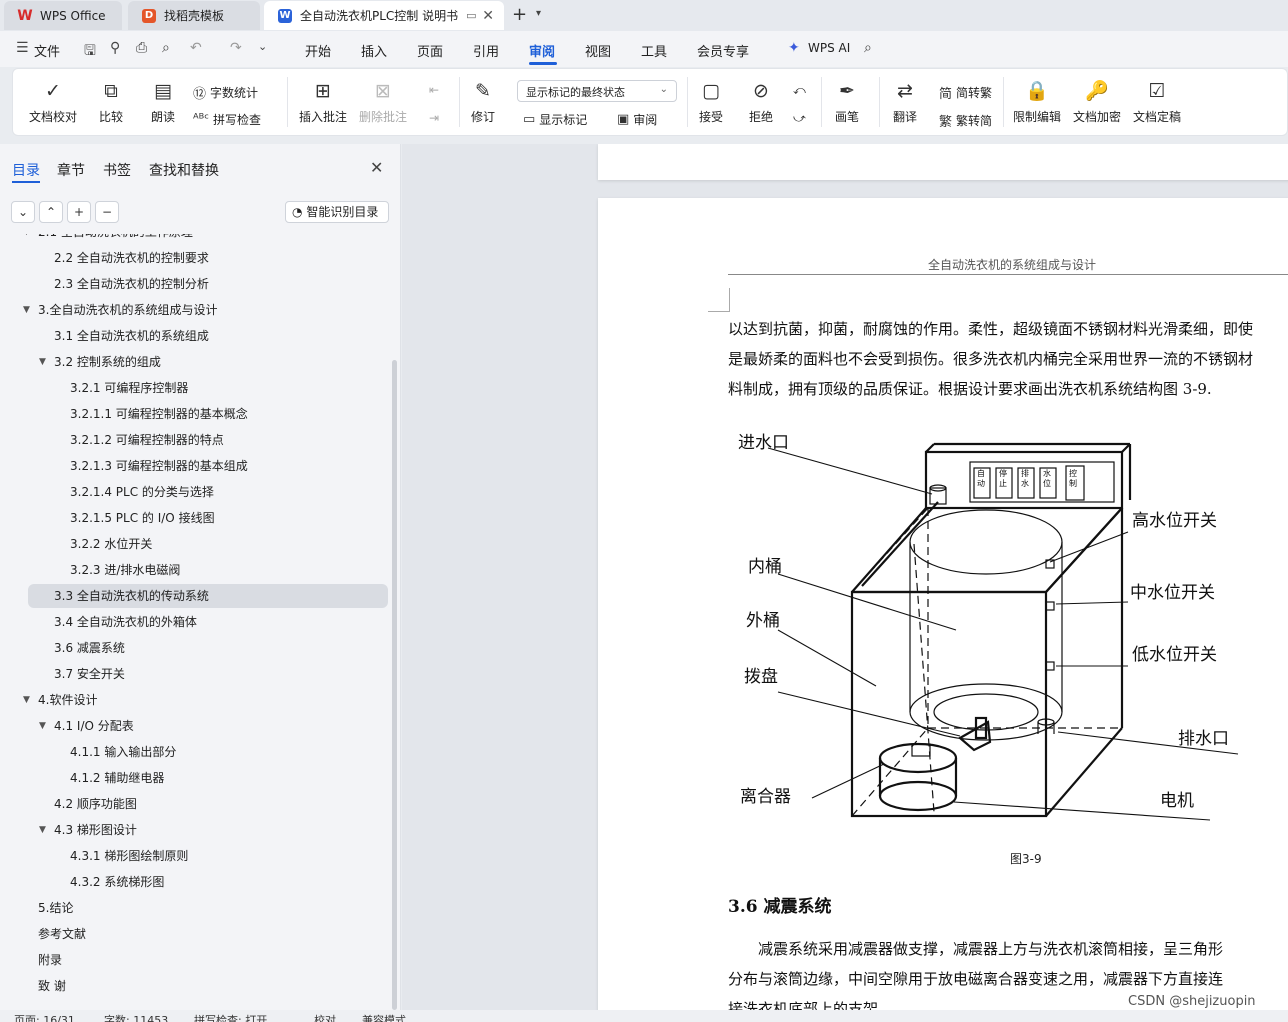  I want to click on status-proof: 校对, so click(325, 1017).